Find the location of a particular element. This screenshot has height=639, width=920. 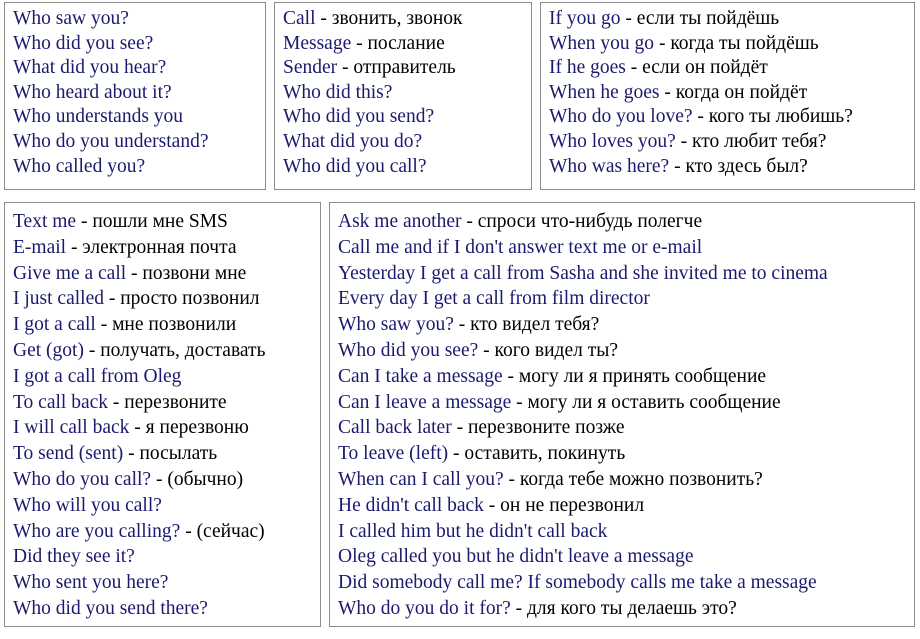

phrase-russian: когда тебе можно позвонить? is located at coordinates (641, 479).